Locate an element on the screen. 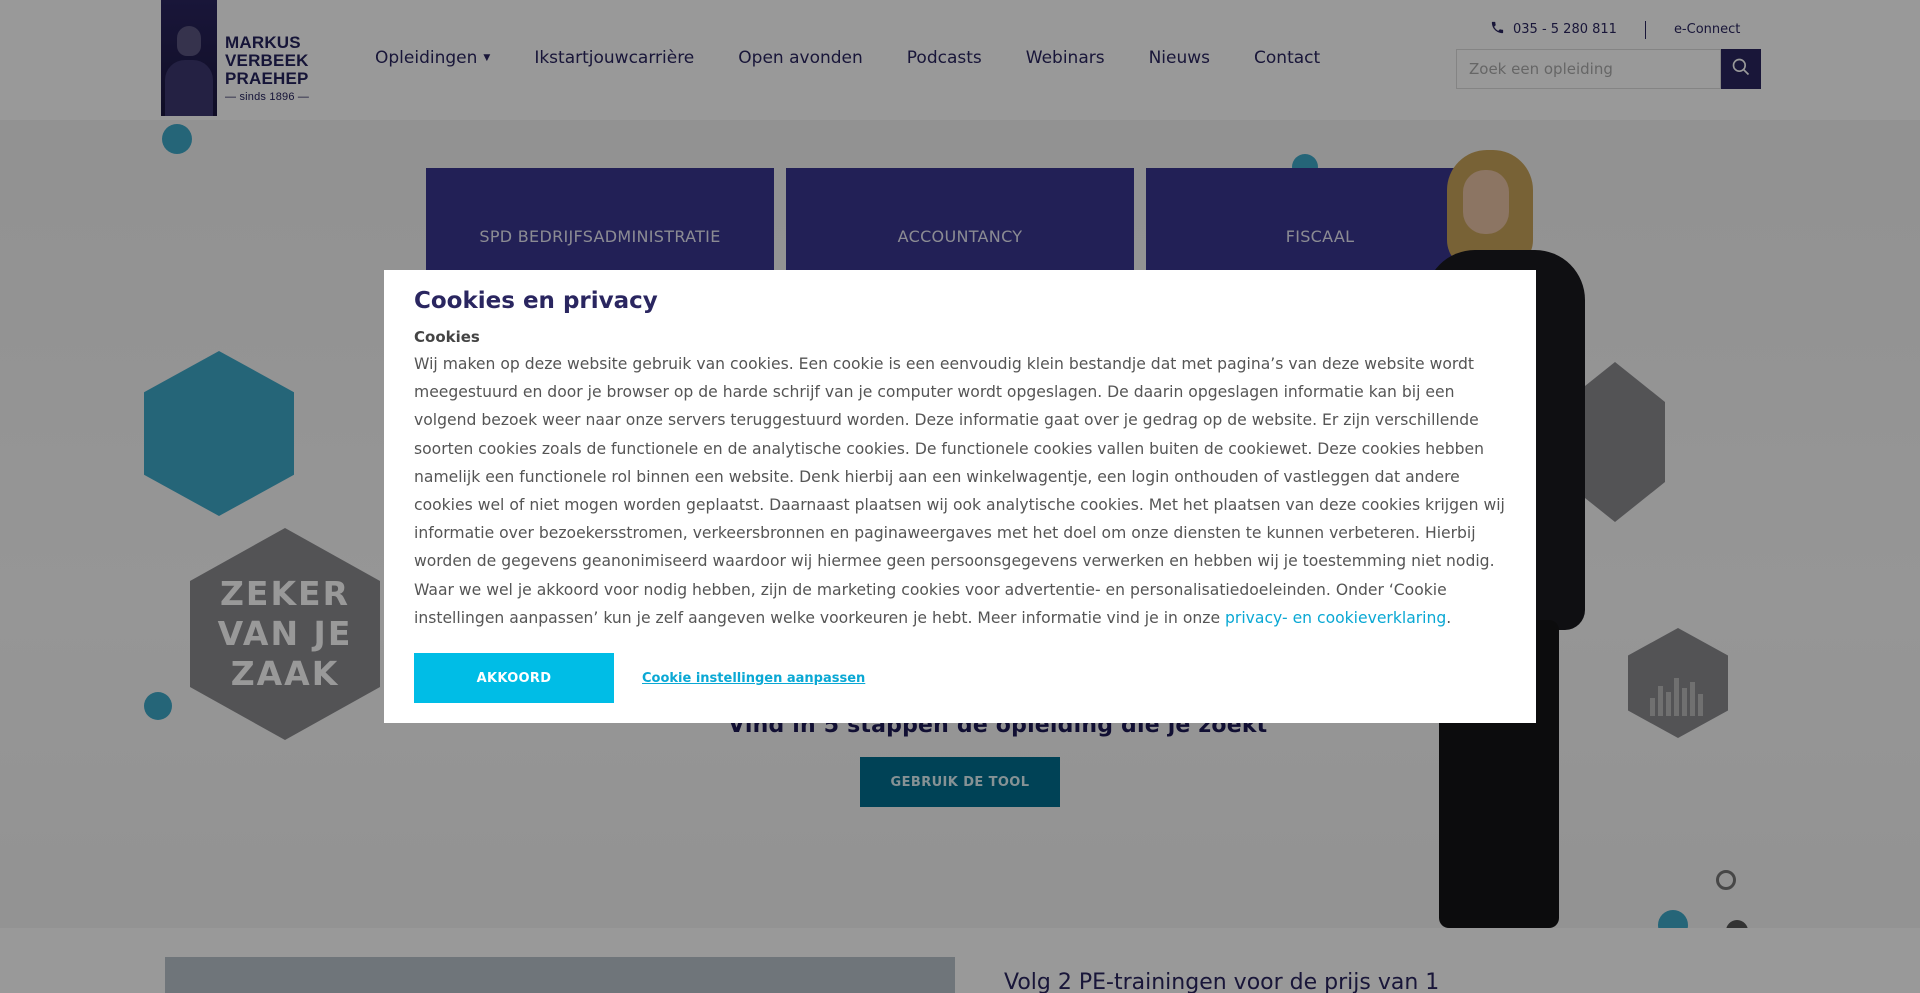  accept-button: AKKOORD is located at coordinates (514, 678).